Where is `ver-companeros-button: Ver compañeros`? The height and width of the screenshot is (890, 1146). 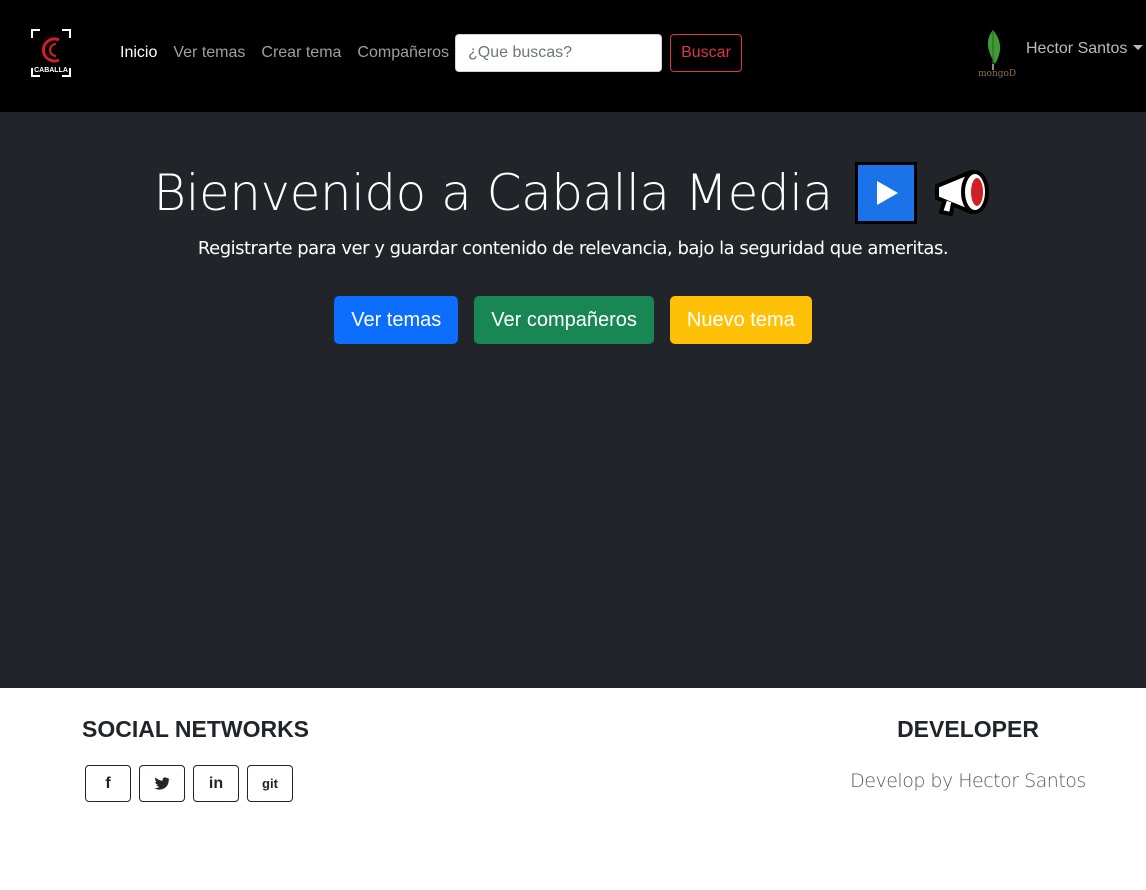
ver-companeros-button: Ver compañeros is located at coordinates (564, 320).